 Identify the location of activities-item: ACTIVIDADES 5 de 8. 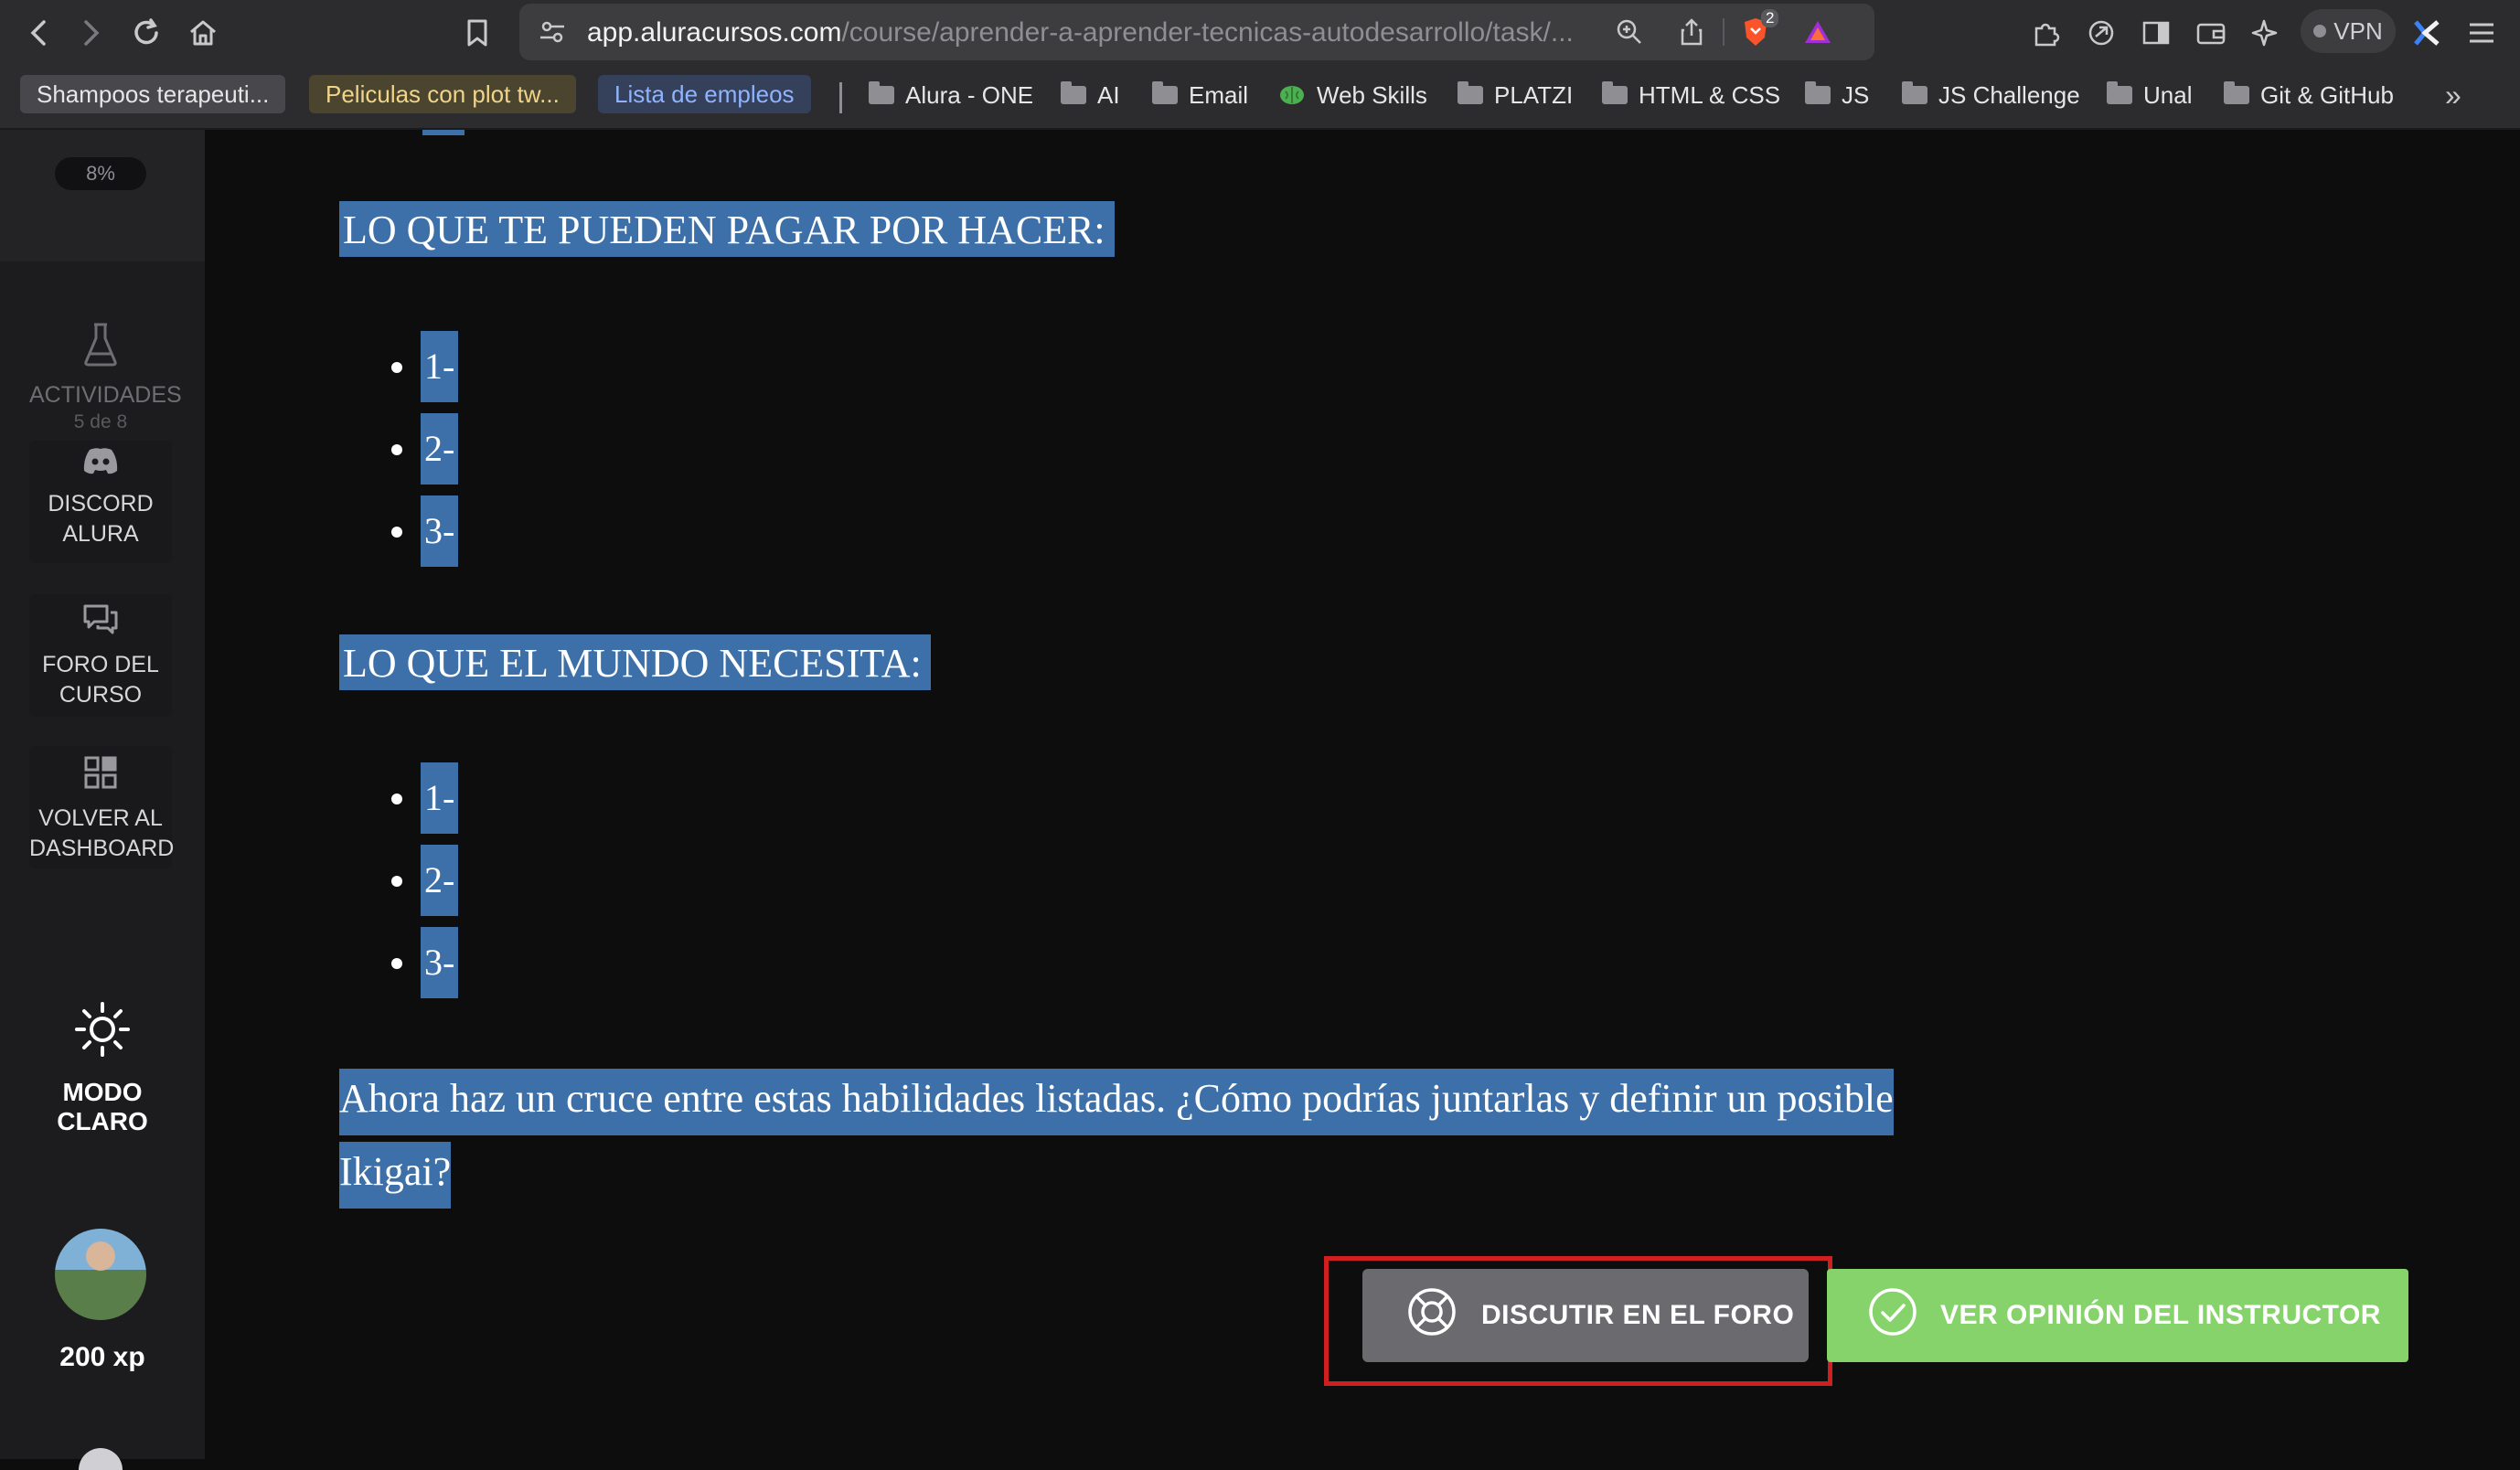
(105, 379).